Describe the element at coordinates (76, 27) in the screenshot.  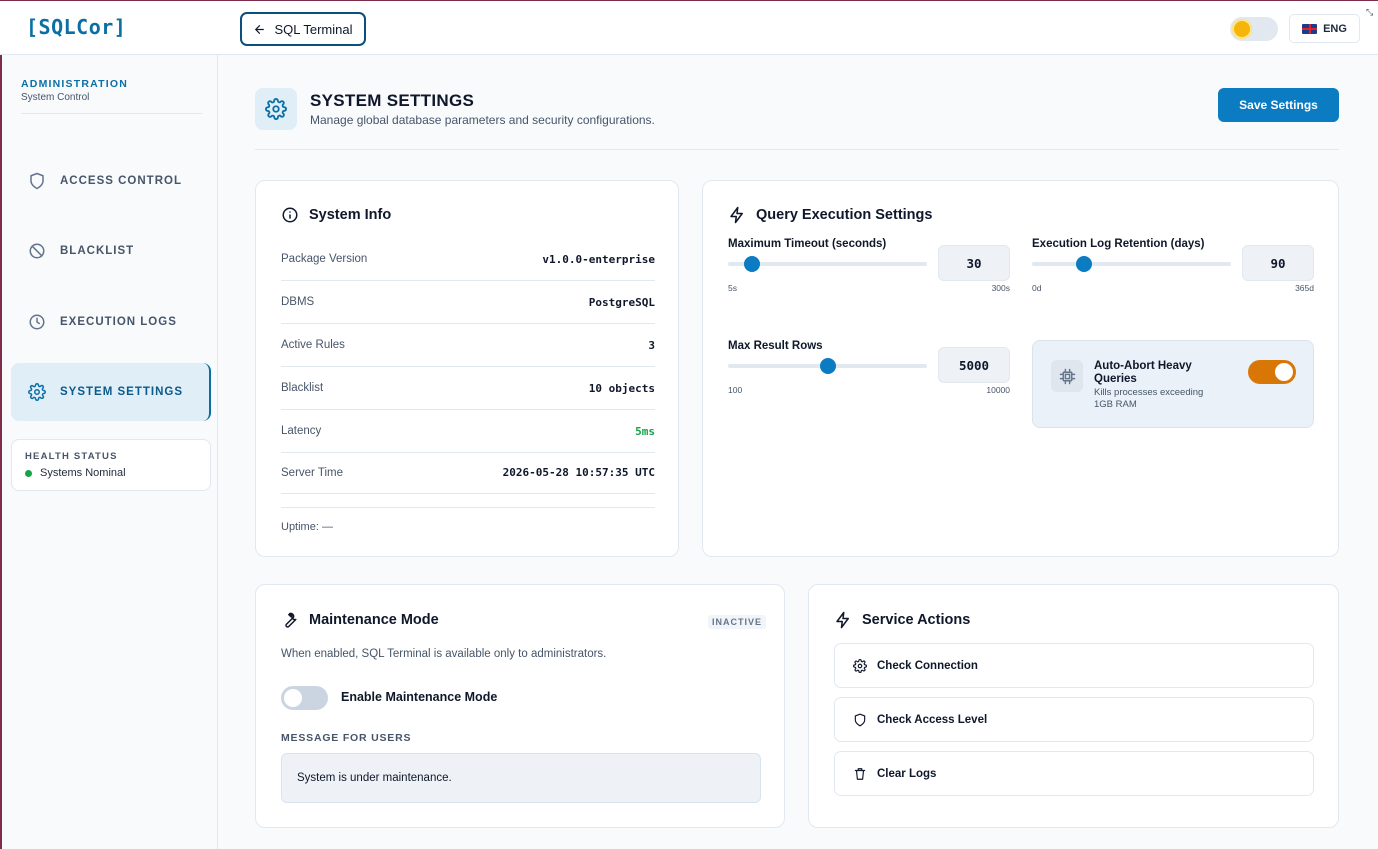
I see `app-logo: [SQLCor]` at that location.